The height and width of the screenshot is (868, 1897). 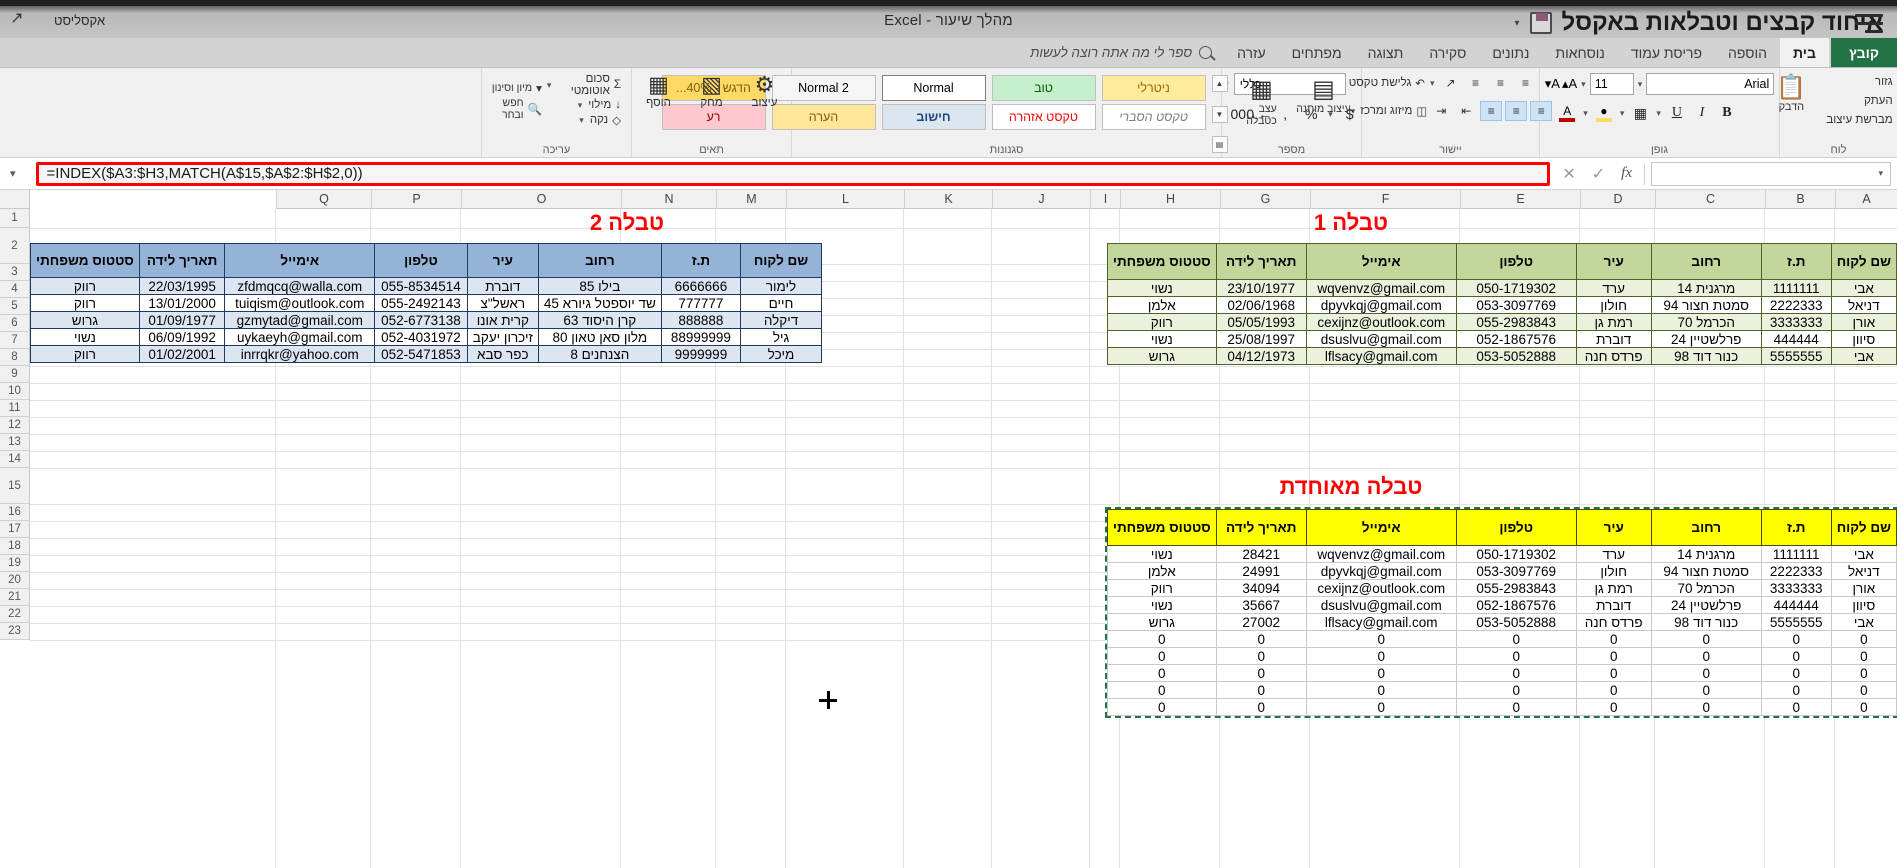 What do you see at coordinates (1317, 52) in the screenshot?
I see `tab-developer: מפתחים` at bounding box center [1317, 52].